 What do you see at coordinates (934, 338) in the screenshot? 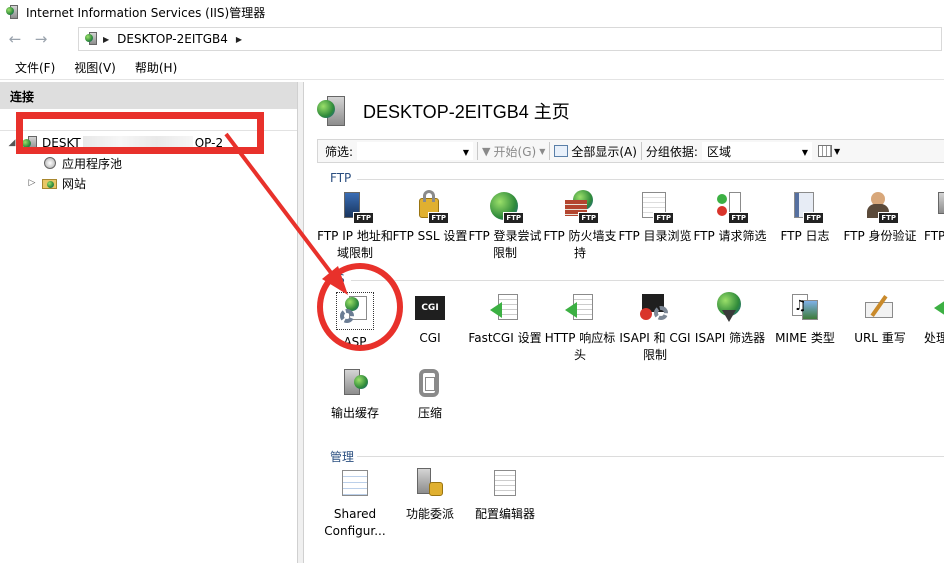
I see `feature-label: 处理` at bounding box center [934, 338].